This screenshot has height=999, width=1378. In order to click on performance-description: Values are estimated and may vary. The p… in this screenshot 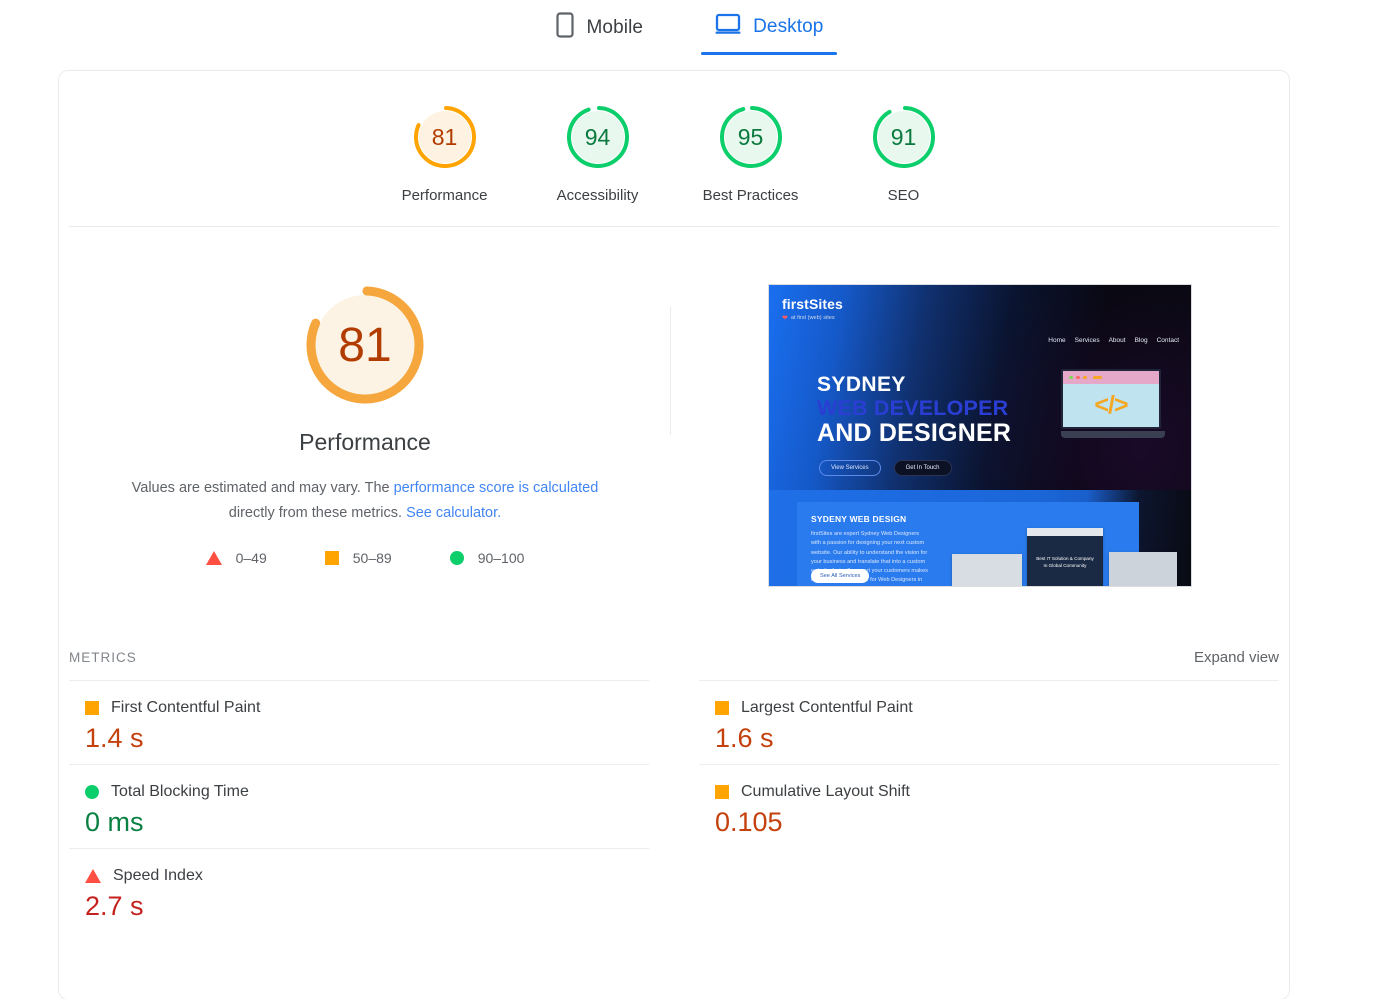, I will do `click(365, 501)`.